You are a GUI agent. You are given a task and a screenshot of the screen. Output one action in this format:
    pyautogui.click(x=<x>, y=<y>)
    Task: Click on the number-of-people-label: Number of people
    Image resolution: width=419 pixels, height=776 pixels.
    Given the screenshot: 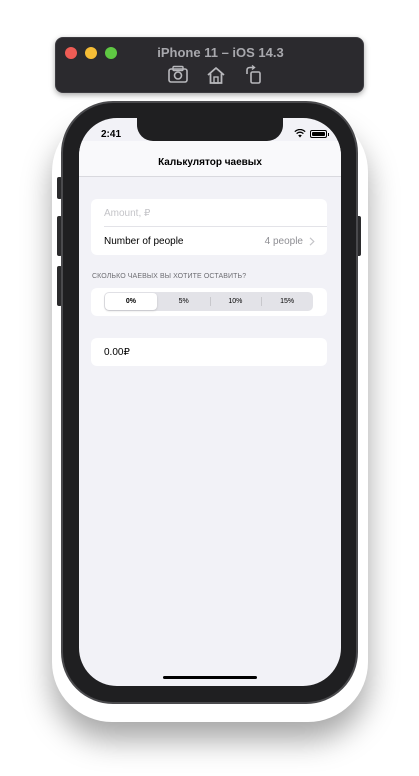 What is the action you would take?
    pyautogui.click(x=144, y=241)
    